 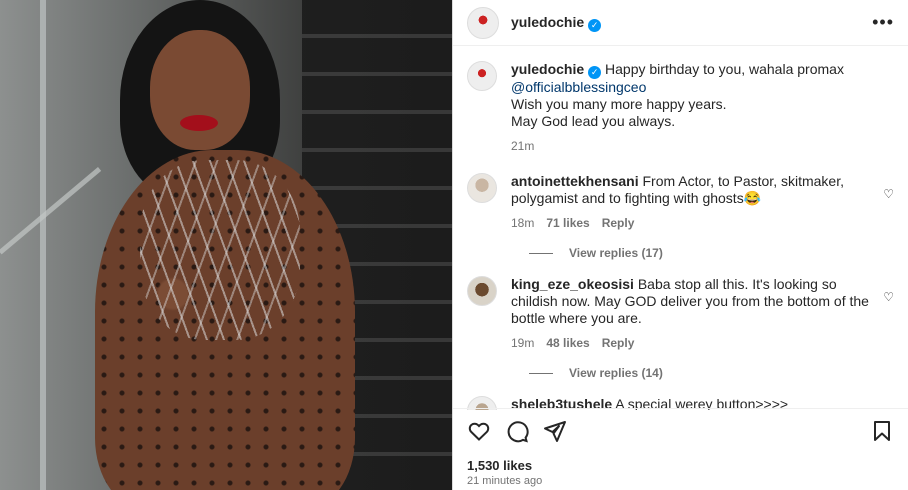 What do you see at coordinates (547, 69) in the screenshot?
I see `caption-username: yuledochie` at bounding box center [547, 69].